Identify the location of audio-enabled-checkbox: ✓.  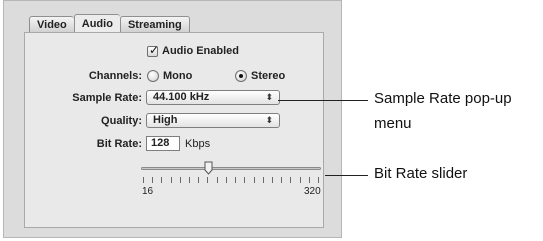
(153, 50).